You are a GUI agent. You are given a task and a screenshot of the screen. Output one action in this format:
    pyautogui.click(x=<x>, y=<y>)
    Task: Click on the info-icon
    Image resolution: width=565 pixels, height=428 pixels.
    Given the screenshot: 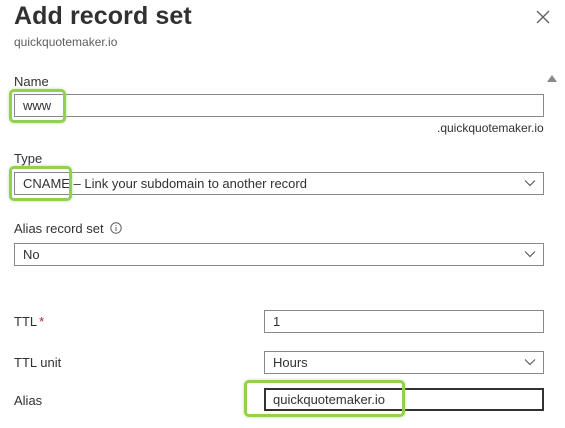 What is the action you would take?
    pyautogui.click(x=115, y=228)
    